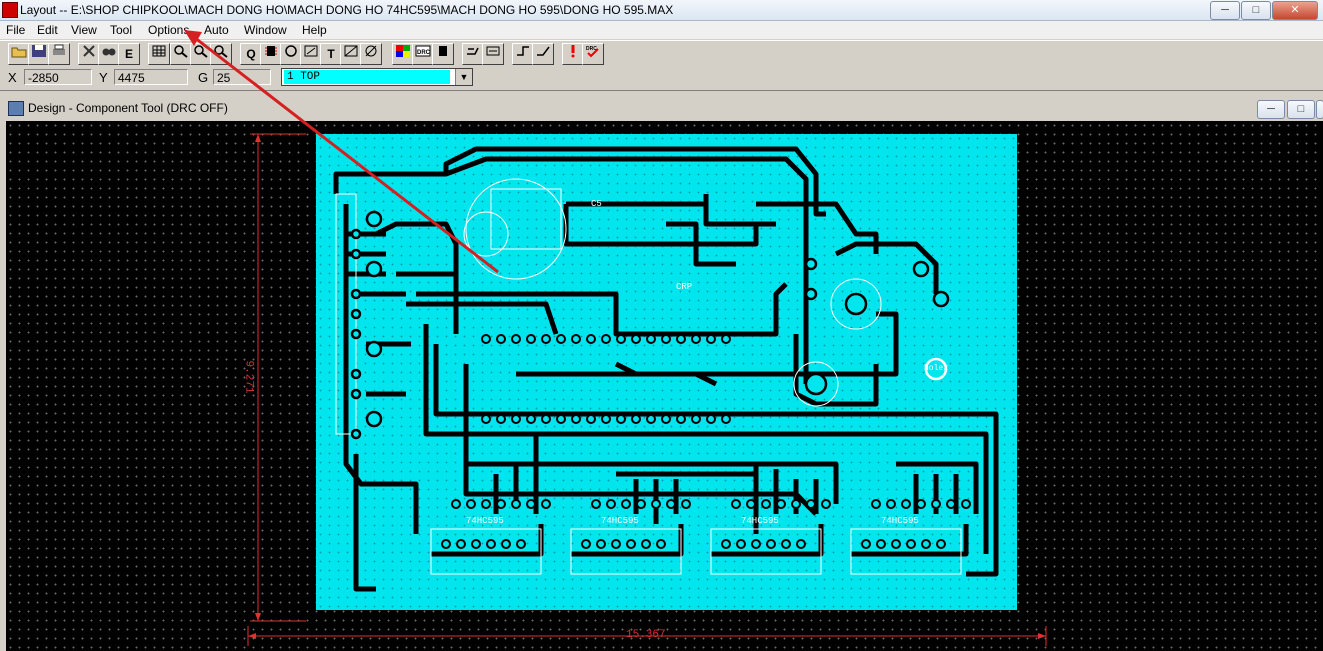 The height and width of the screenshot is (651, 1323). Describe the element at coordinates (159, 54) in the screenshot. I see `spreadsheet-icon` at that location.